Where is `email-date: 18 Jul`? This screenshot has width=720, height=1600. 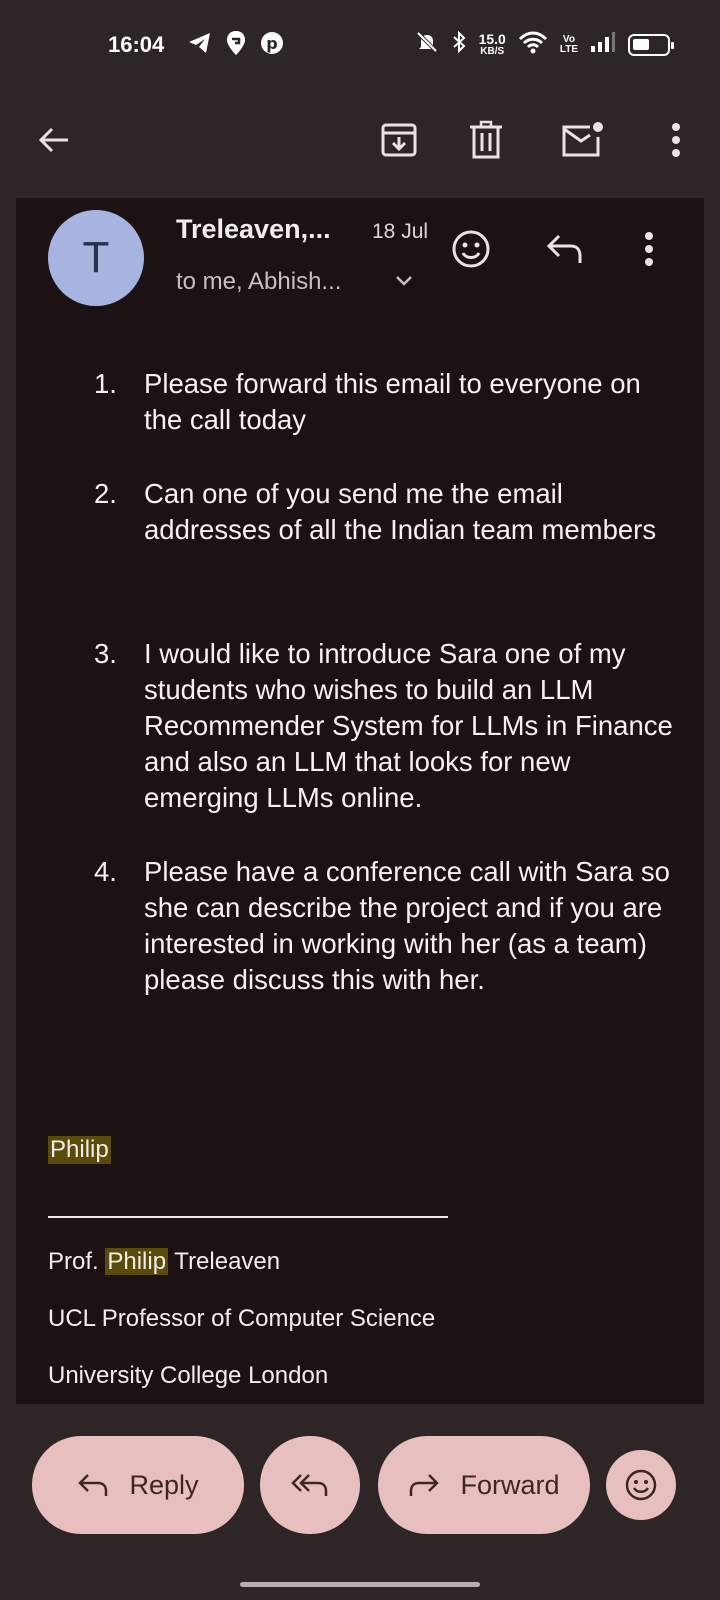 email-date: 18 Jul is located at coordinates (400, 231).